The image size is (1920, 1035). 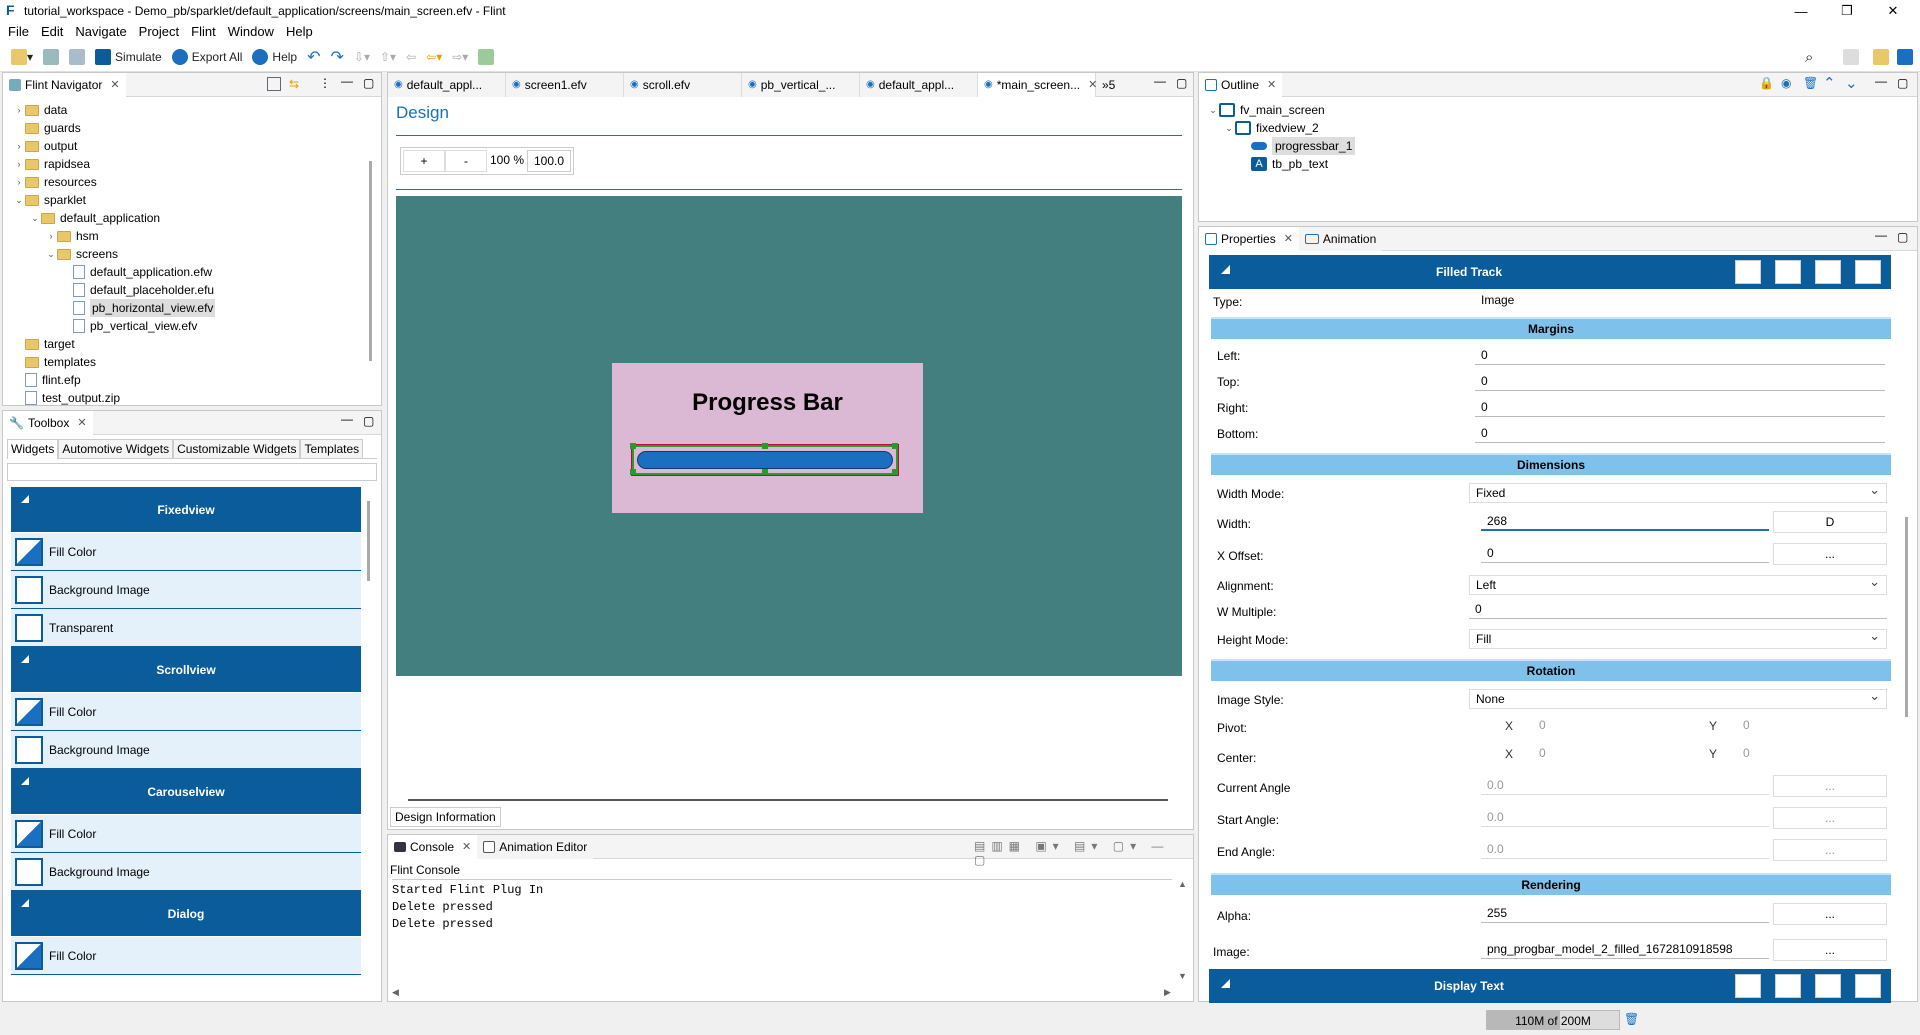 What do you see at coordinates (100, 32) in the screenshot?
I see `menu-navigate: Navigate` at bounding box center [100, 32].